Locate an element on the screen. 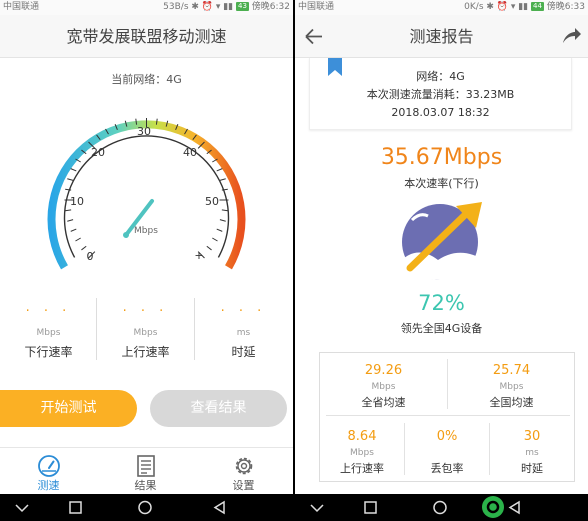  packet-loss-cell: 0% 丢包率 is located at coordinates (447, 452).